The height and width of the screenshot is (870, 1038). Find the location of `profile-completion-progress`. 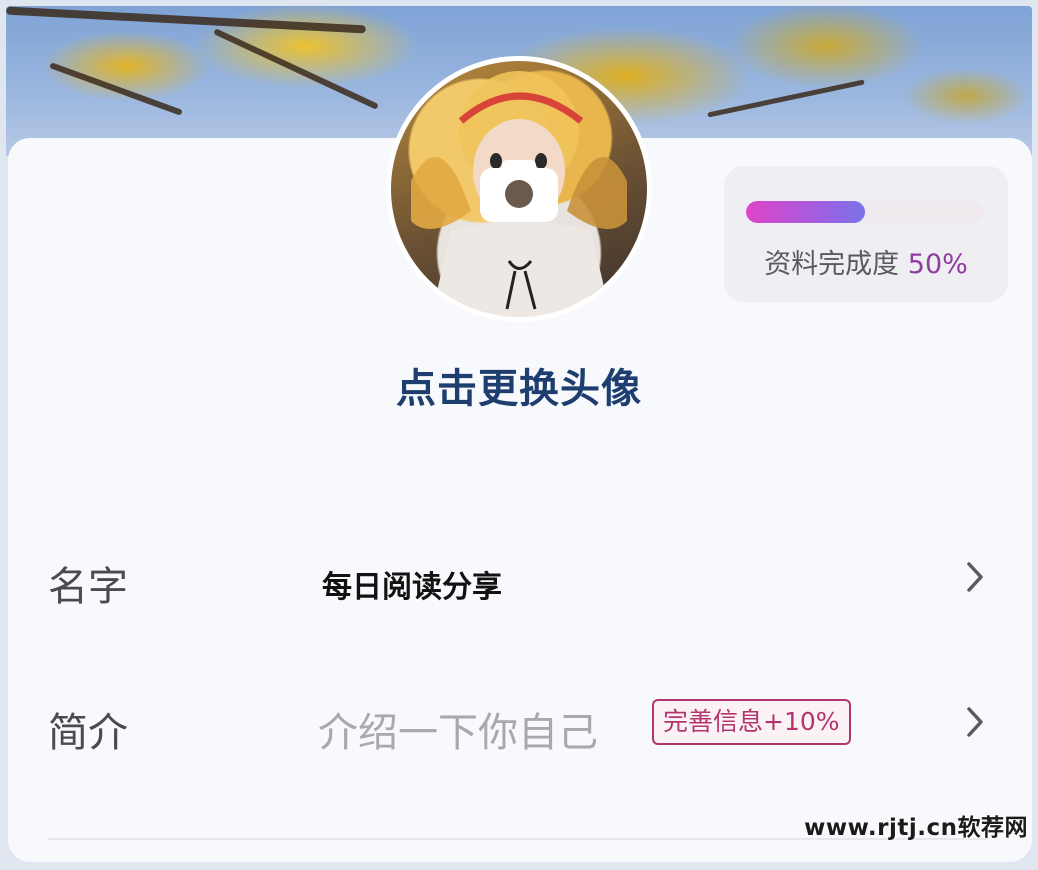

profile-completion-progress is located at coordinates (865, 212).